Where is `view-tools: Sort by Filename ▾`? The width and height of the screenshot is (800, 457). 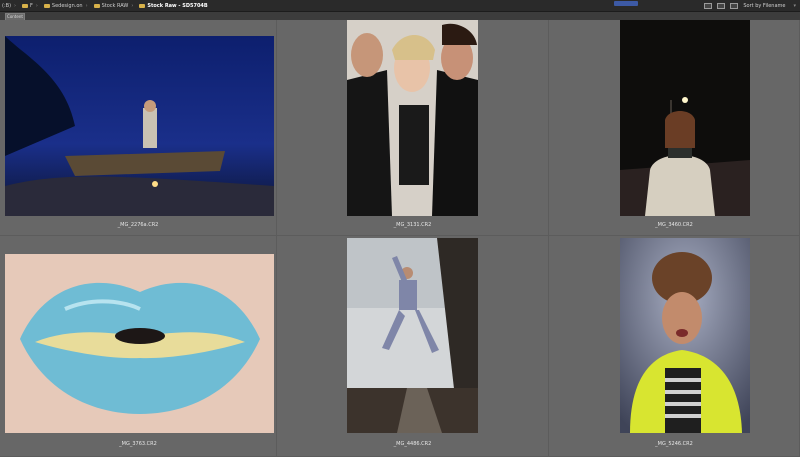 view-tools: Sort by Filename ▾ is located at coordinates (705, 6).